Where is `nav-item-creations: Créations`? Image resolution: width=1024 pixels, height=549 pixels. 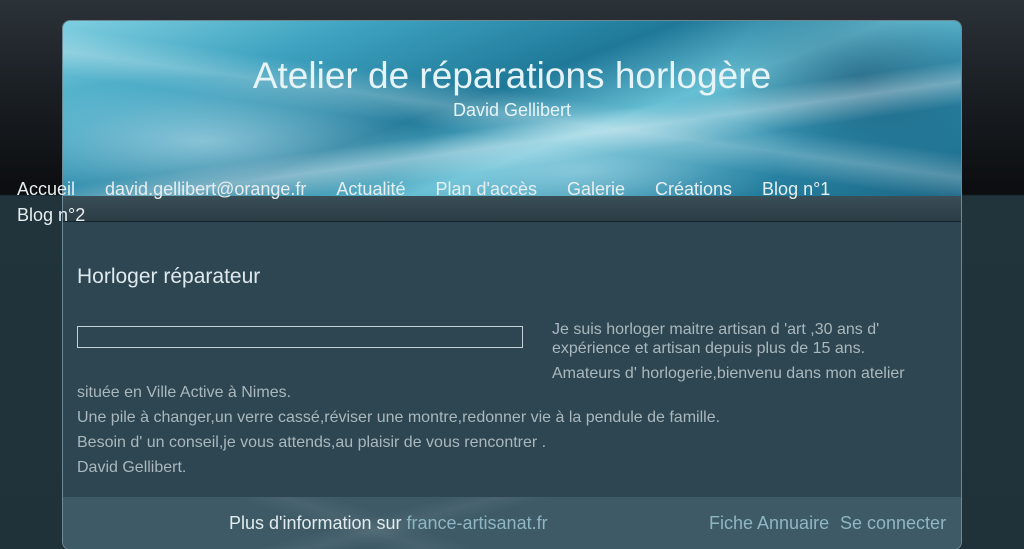
nav-item-creations: Créations is located at coordinates (693, 189).